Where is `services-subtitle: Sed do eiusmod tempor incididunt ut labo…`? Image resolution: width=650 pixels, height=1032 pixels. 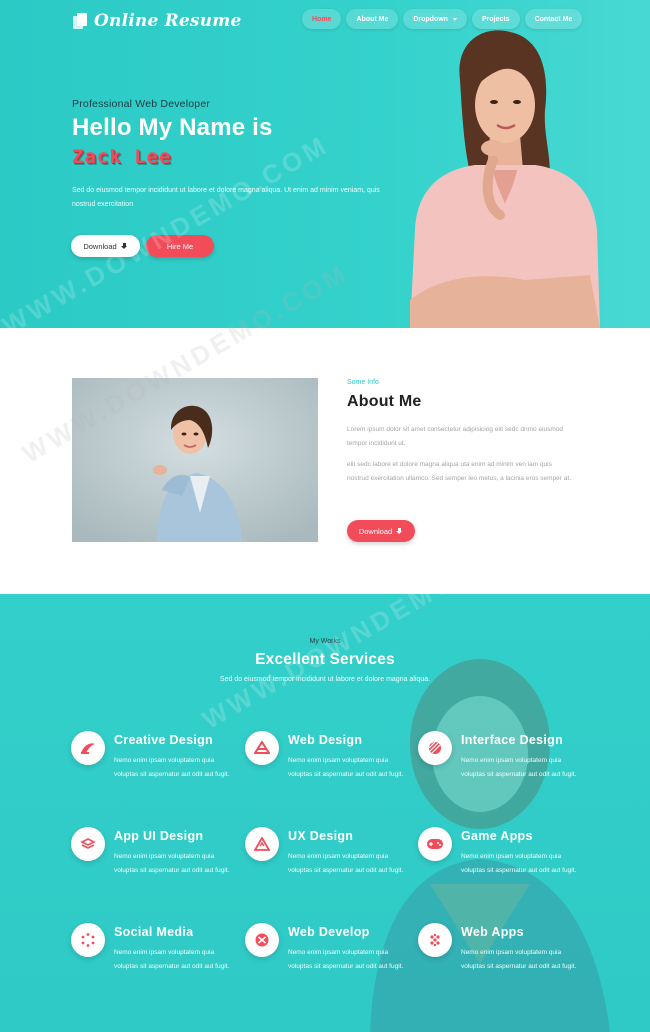
services-subtitle: Sed do eiusmod tempor incididunt ut labo… is located at coordinates (325, 679).